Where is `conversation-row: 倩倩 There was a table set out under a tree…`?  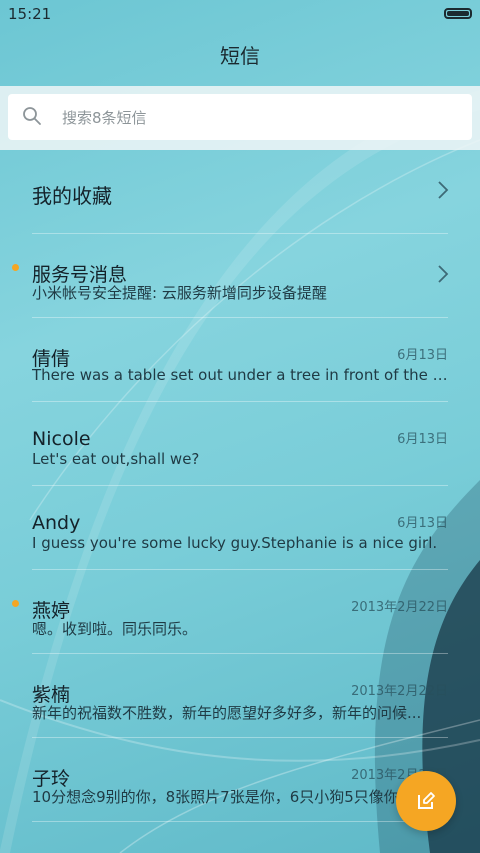 conversation-row: 倩倩 There was a table set out under a tree… is located at coordinates (240, 360).